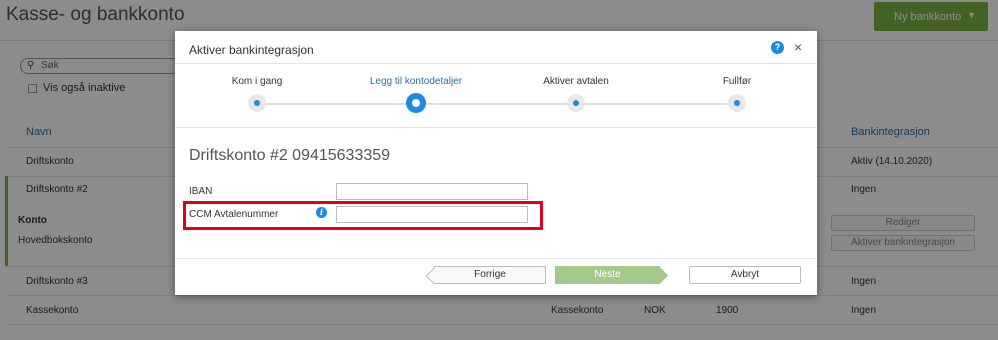  What do you see at coordinates (576, 81) in the screenshot?
I see `step-label: Aktiver avtalen` at bounding box center [576, 81].